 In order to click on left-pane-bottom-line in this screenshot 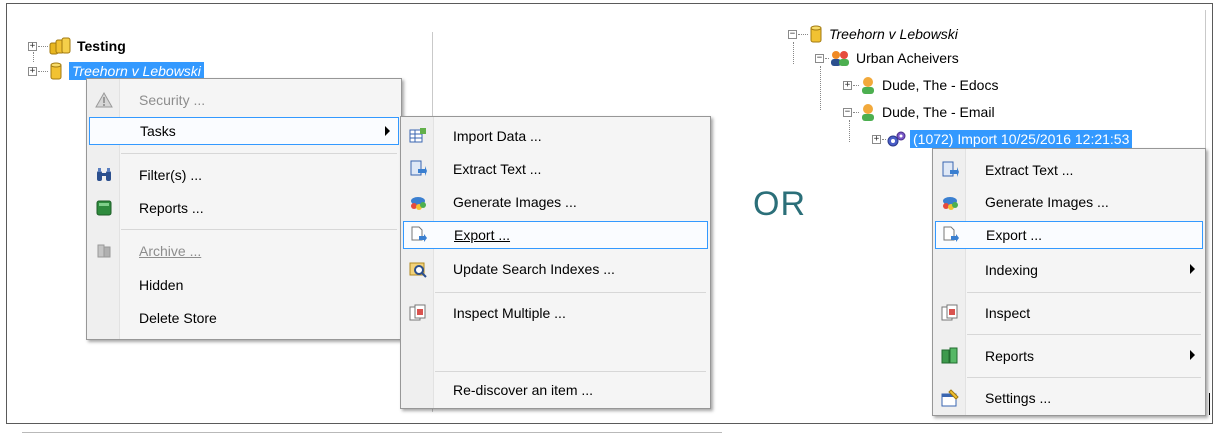, I will do `click(372, 432)`.